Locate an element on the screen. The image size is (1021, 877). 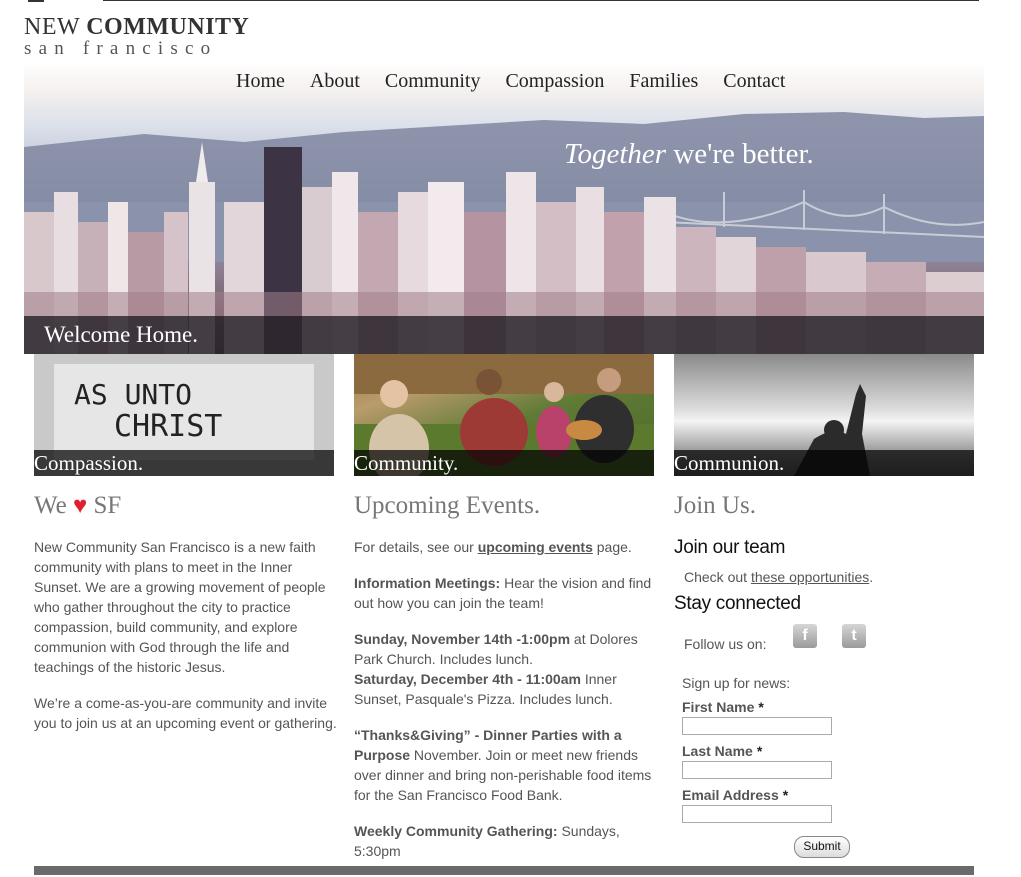
footer-bar is located at coordinates (504, 870).